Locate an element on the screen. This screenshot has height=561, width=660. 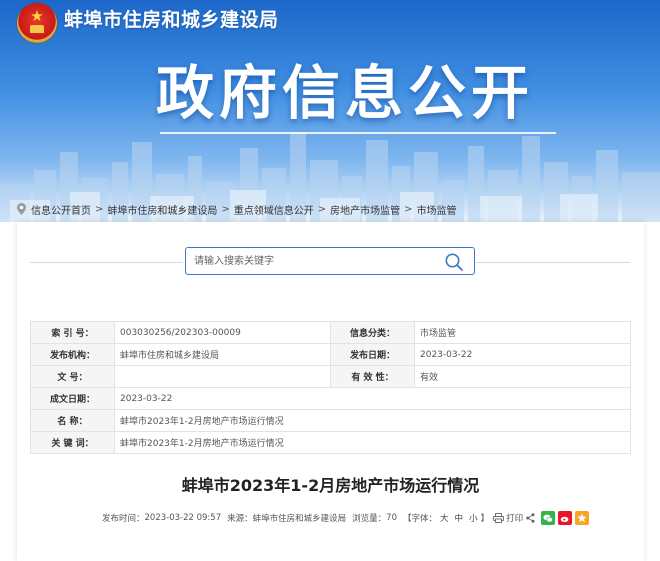
wechat-icon is located at coordinates (548, 518).